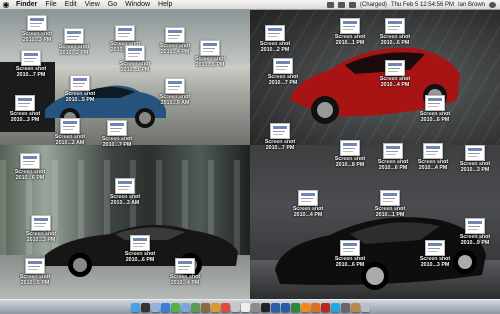  What do you see at coordinates (175, 100) in the screenshot?
I see `file-label: Screen shot 2010...9 AM` at bounding box center [175, 100].